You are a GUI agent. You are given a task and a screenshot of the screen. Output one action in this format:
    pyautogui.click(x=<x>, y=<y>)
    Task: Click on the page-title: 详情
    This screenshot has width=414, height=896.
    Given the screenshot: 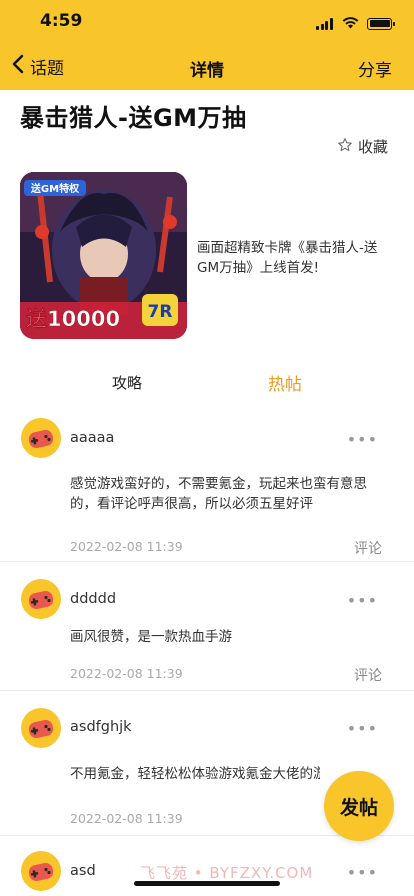 What is the action you would take?
    pyautogui.click(x=207, y=71)
    